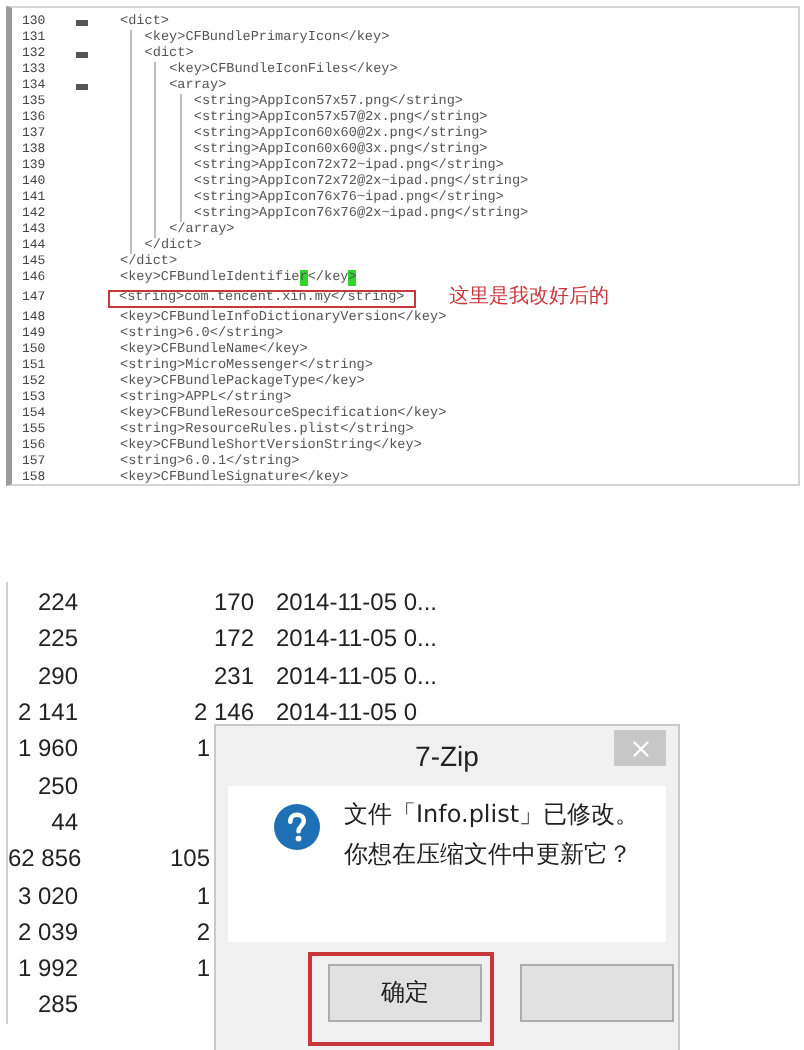 Image resolution: width=804 pixels, height=1050 pixels. Describe the element at coordinates (232, 675) in the screenshot. I see `packed-size-cell-text: 231` at that location.